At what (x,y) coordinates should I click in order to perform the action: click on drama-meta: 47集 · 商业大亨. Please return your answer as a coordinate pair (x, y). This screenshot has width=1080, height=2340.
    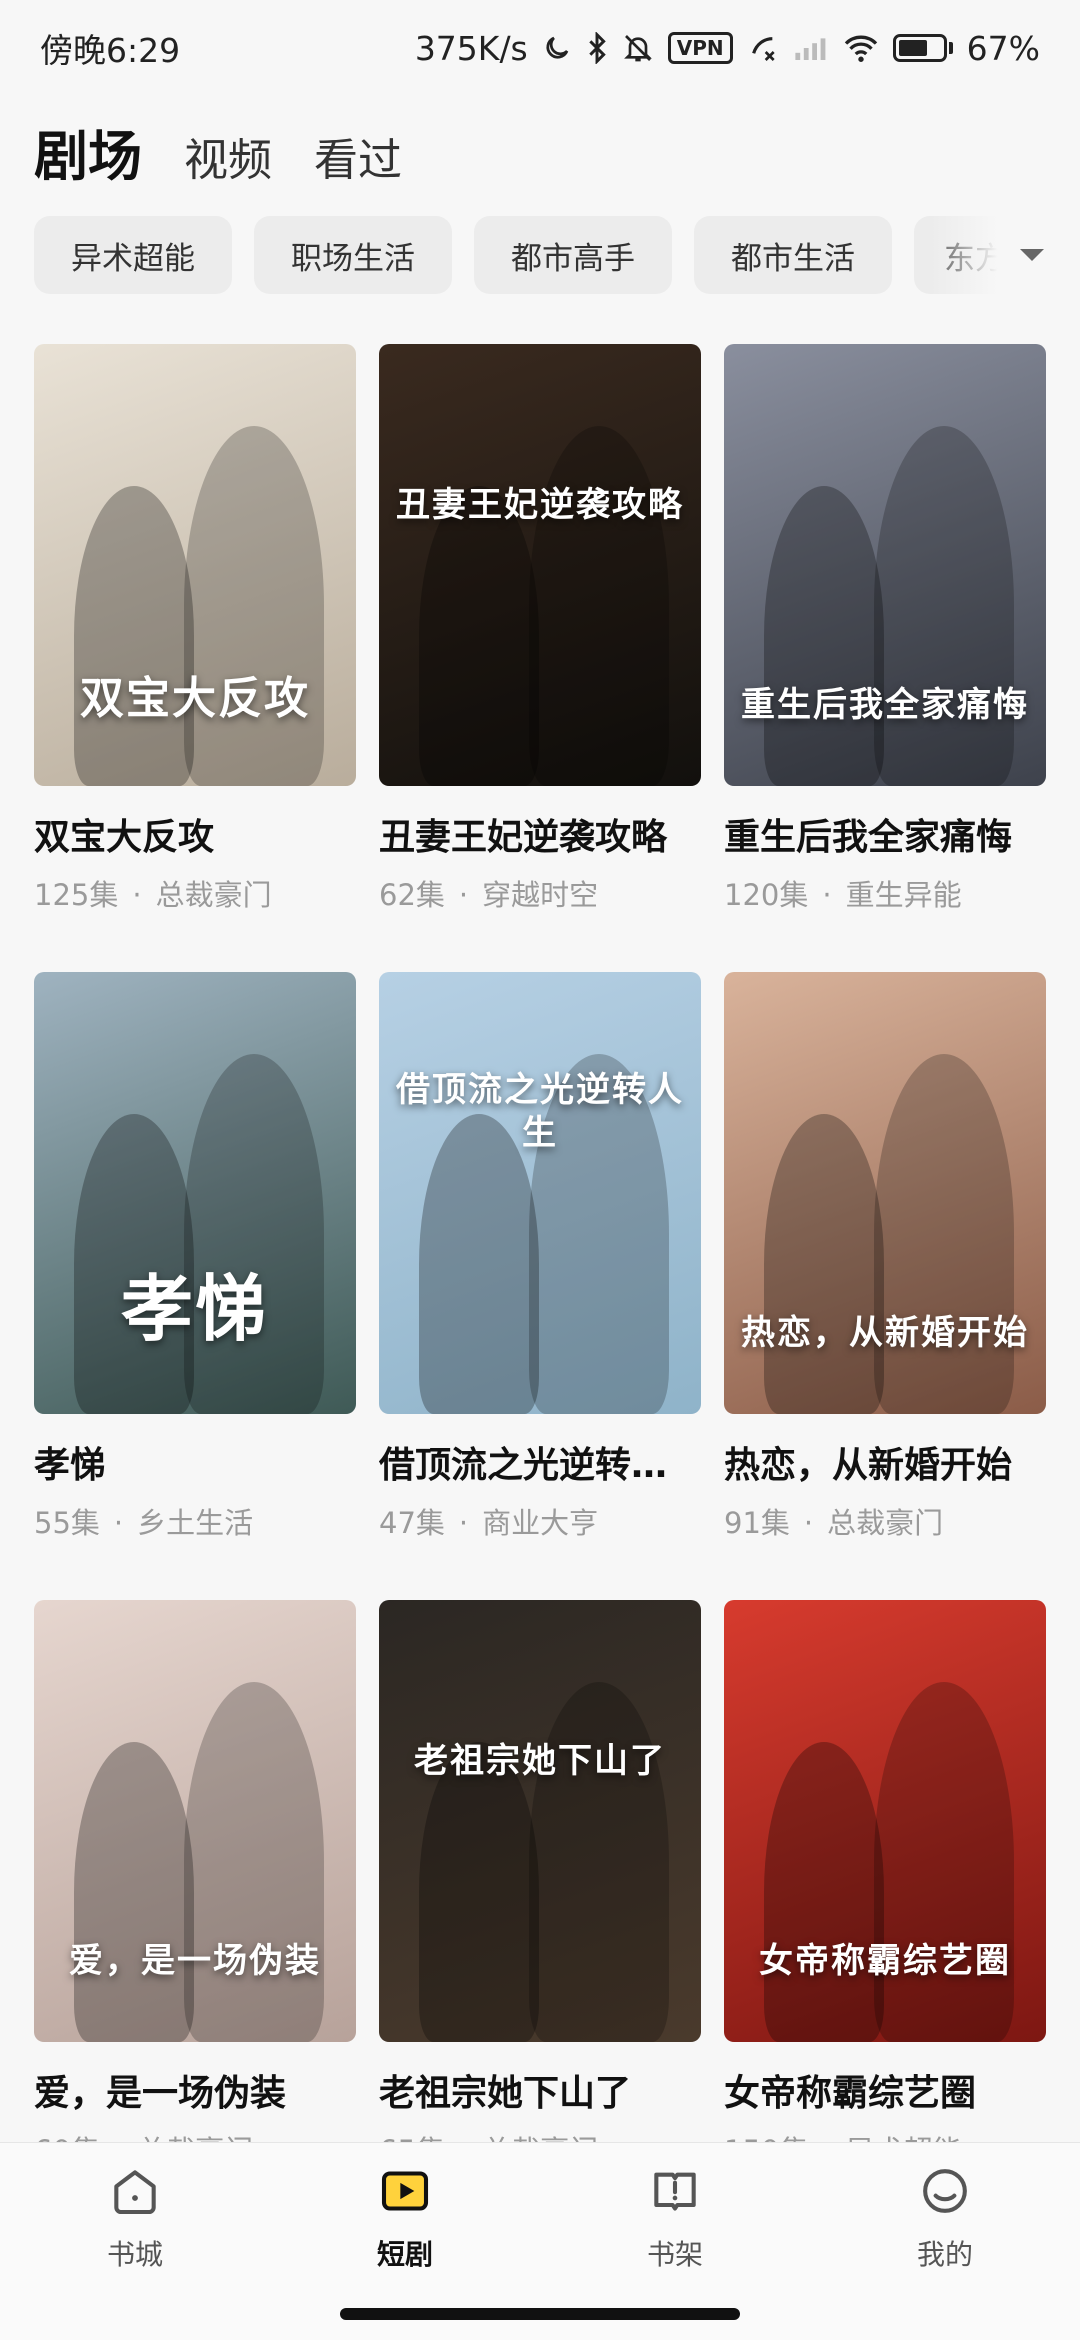
    Looking at the image, I should click on (540, 1521).